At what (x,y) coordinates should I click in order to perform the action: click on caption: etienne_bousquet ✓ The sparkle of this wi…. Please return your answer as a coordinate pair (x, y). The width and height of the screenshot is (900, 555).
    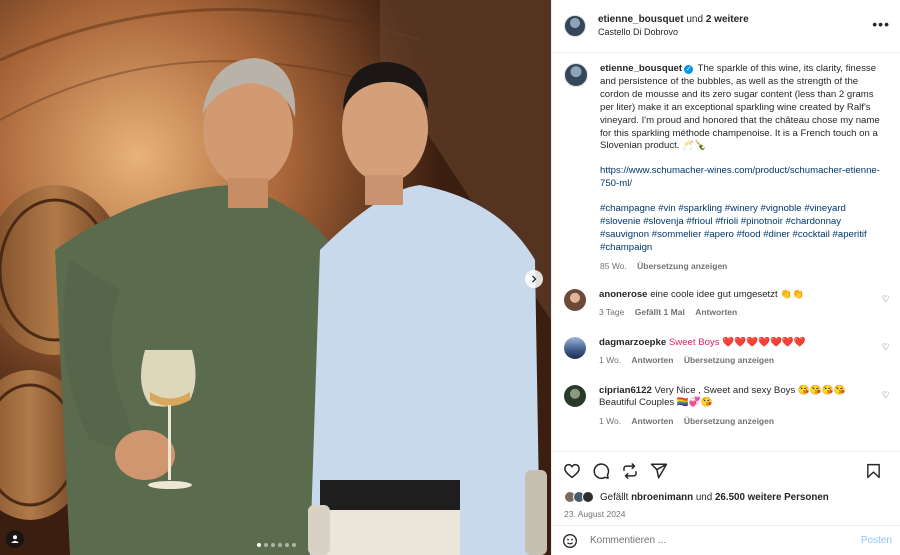
    Looking at the image, I should click on (726, 168).